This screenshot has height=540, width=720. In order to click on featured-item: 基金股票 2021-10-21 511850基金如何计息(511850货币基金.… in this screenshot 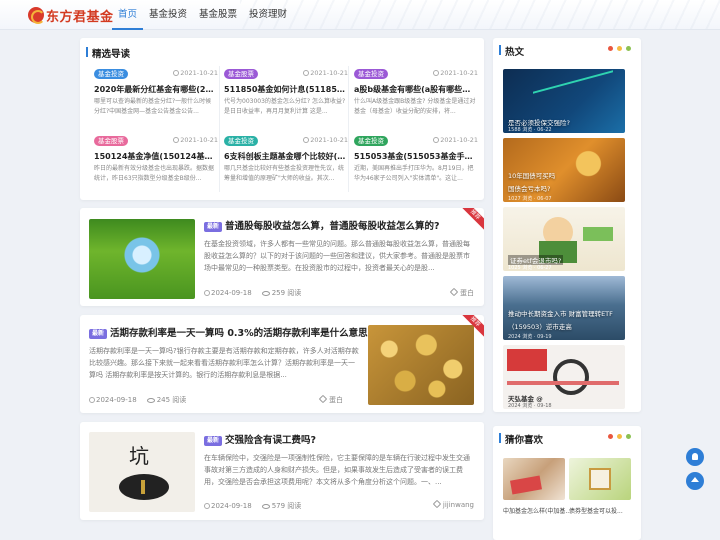, I will do `click(286, 97)`.